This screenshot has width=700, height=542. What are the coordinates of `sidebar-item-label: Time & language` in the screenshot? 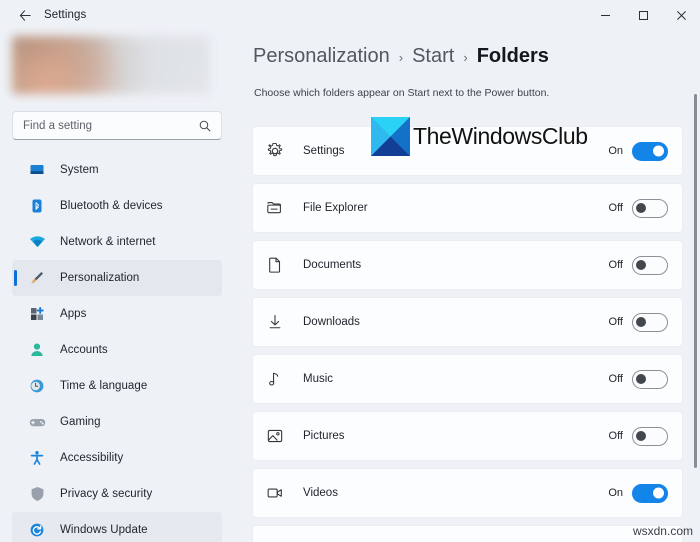 It's located at (104, 386).